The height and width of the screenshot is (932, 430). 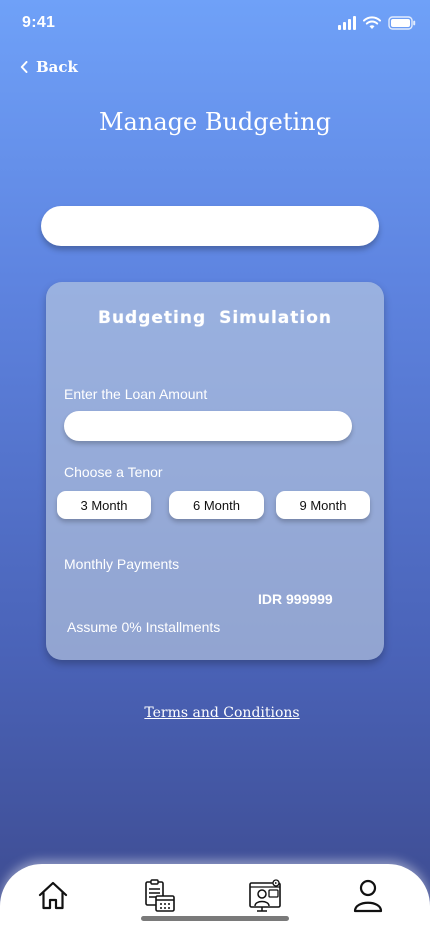 I want to click on card-title: Budgeting Simulation, so click(x=215, y=318).